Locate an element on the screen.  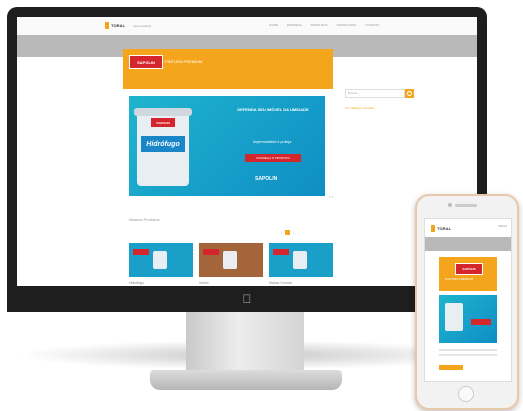
pager-active-dot is located at coordinates (287, 232).